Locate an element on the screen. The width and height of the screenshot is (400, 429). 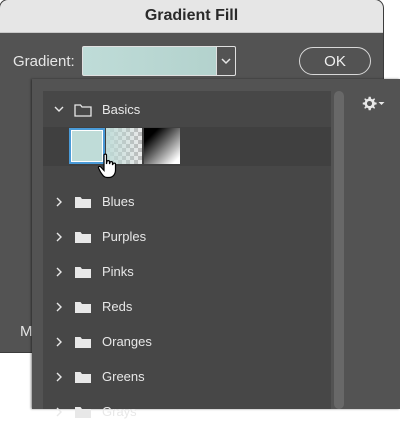
obscured-option-label: M is located at coordinates (26, 331).